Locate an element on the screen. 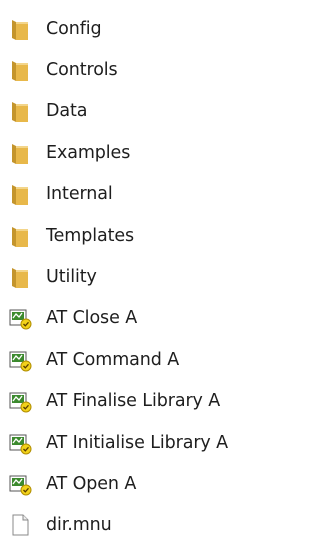  file-icon is located at coordinates (20, 525).